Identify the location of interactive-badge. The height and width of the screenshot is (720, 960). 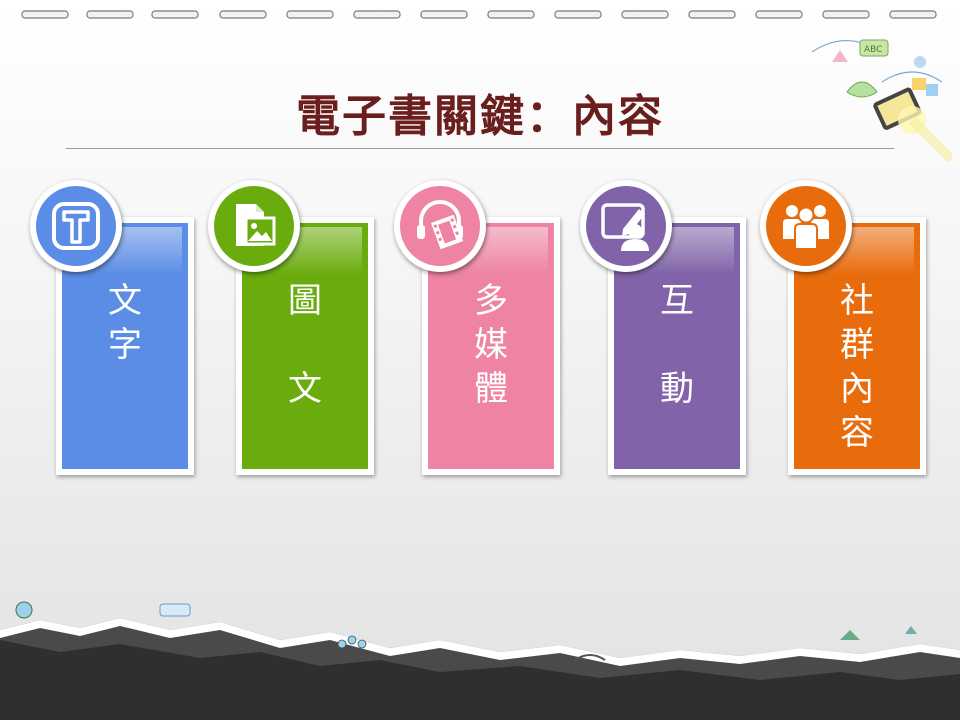
(626, 226).